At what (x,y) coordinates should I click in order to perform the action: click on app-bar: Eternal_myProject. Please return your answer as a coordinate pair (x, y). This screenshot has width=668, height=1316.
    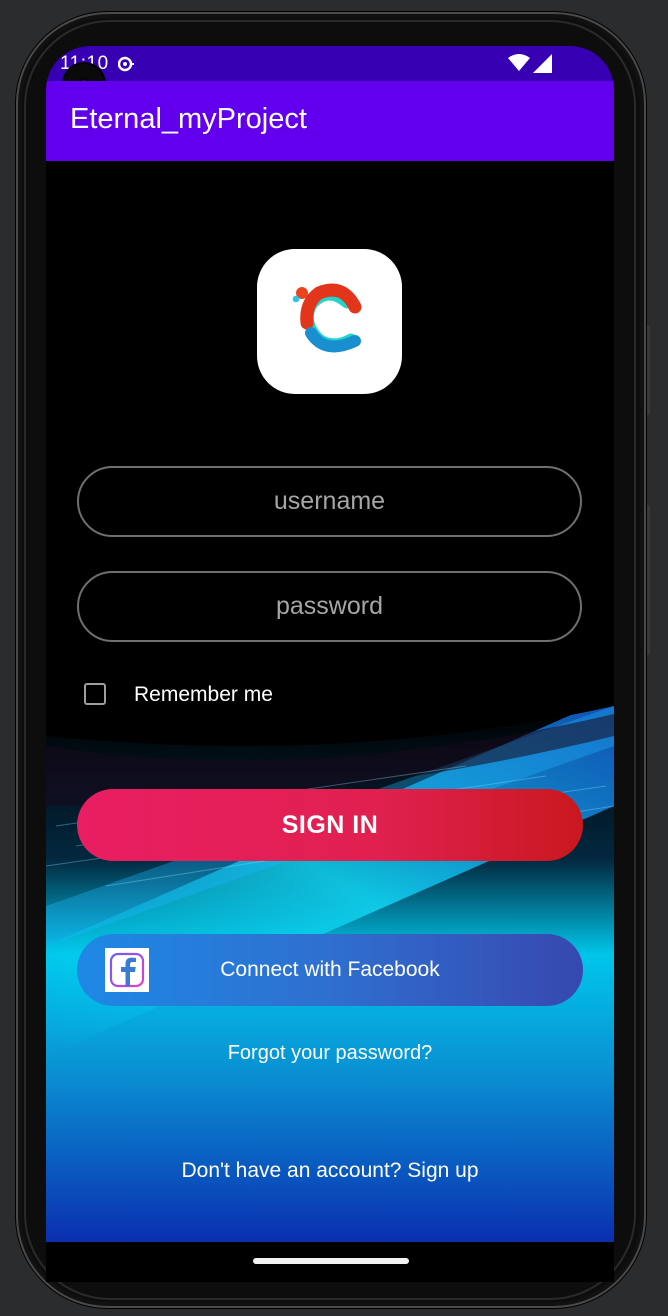
    Looking at the image, I should click on (330, 121).